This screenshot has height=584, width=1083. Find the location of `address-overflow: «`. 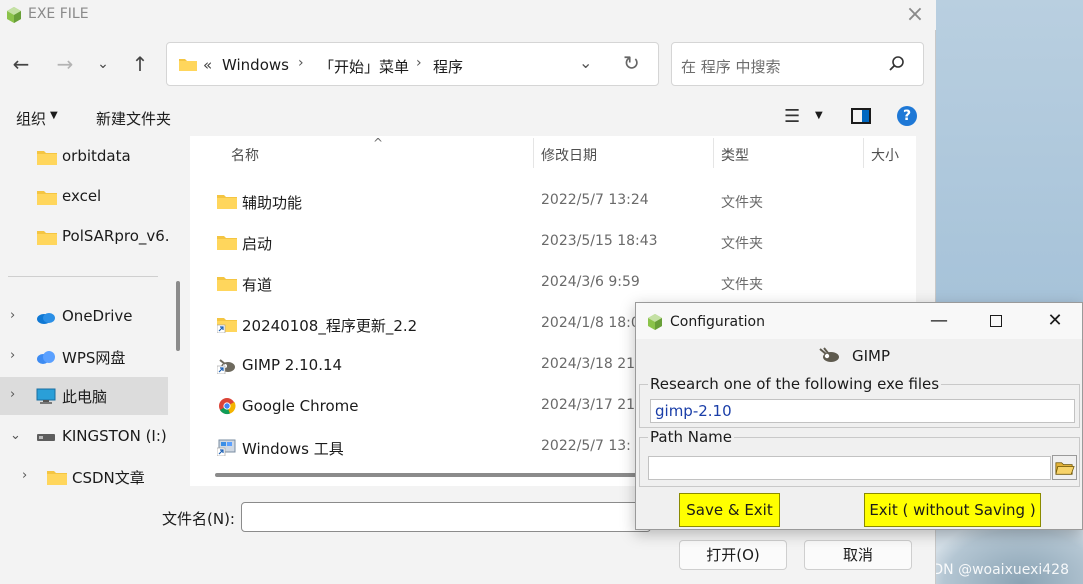

address-overflow: « is located at coordinates (207, 65).